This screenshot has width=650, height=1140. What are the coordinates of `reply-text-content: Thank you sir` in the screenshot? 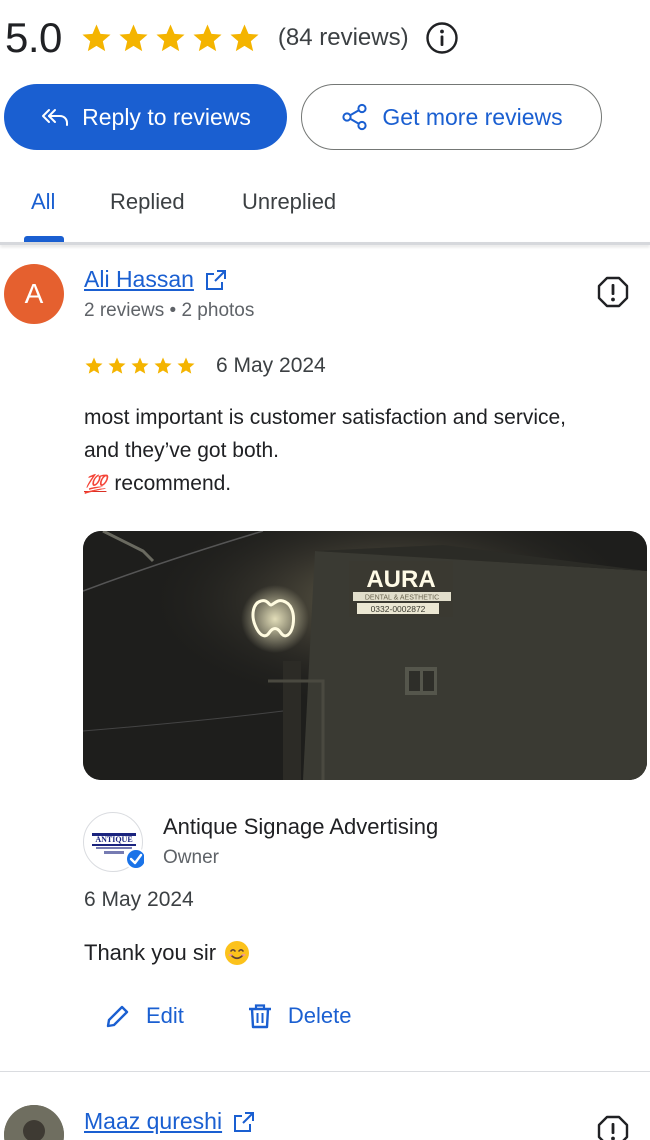 It's located at (150, 952).